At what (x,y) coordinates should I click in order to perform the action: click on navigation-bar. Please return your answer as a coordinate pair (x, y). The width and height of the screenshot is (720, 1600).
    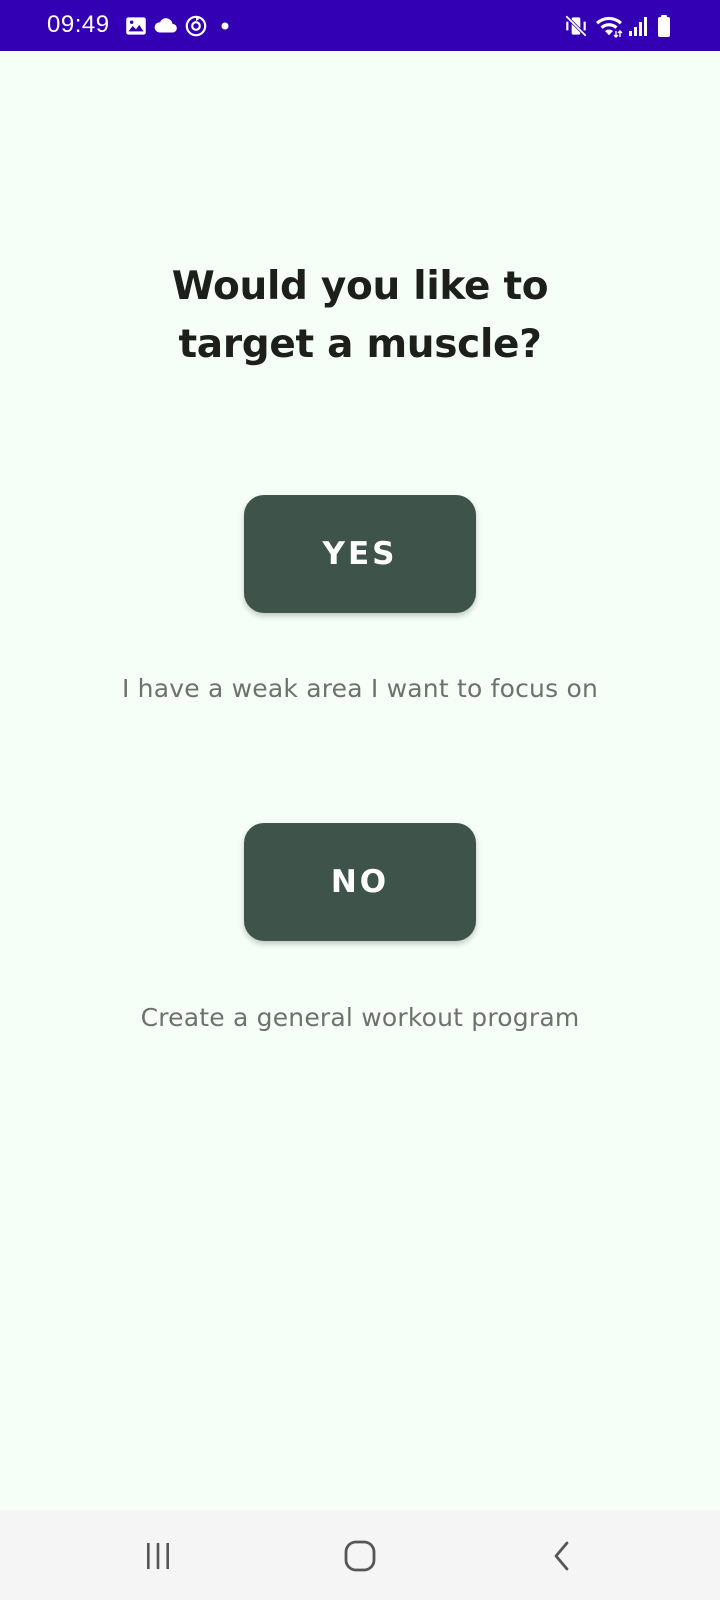
    Looking at the image, I should click on (360, 1555).